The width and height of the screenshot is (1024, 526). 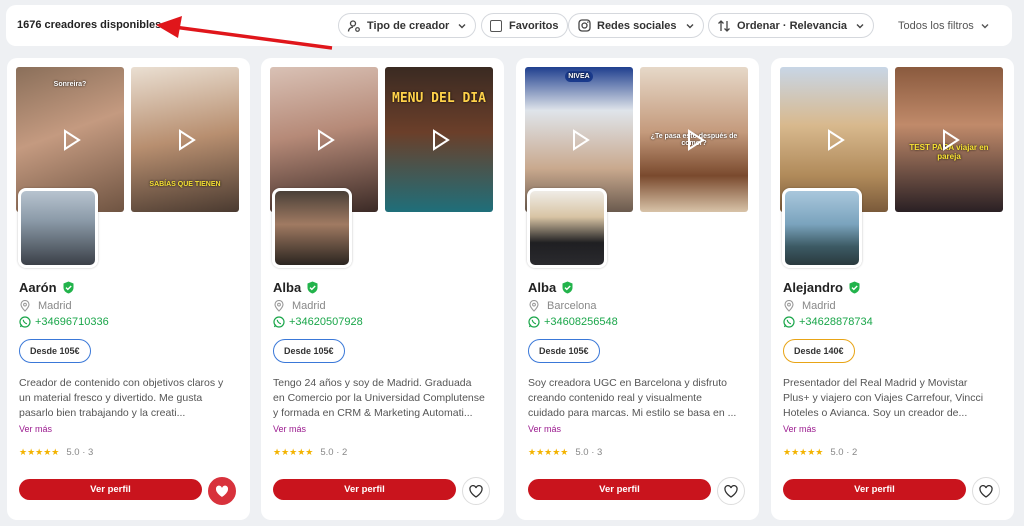 I want to click on social-networks-label: Redes sociales, so click(x=637, y=25).